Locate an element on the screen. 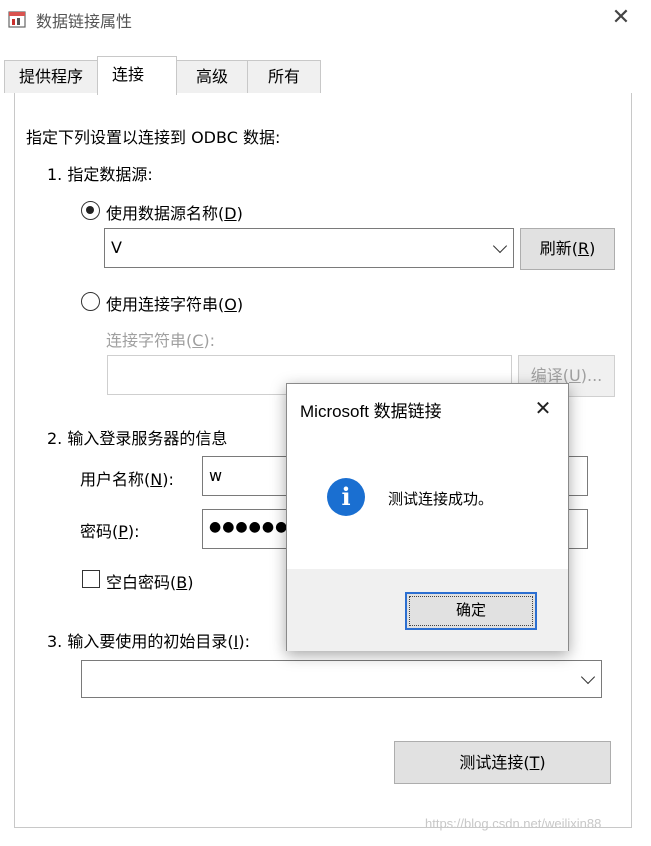 The width and height of the screenshot is (651, 846). window-title: 数据链接属性 is located at coordinates (84, 21).